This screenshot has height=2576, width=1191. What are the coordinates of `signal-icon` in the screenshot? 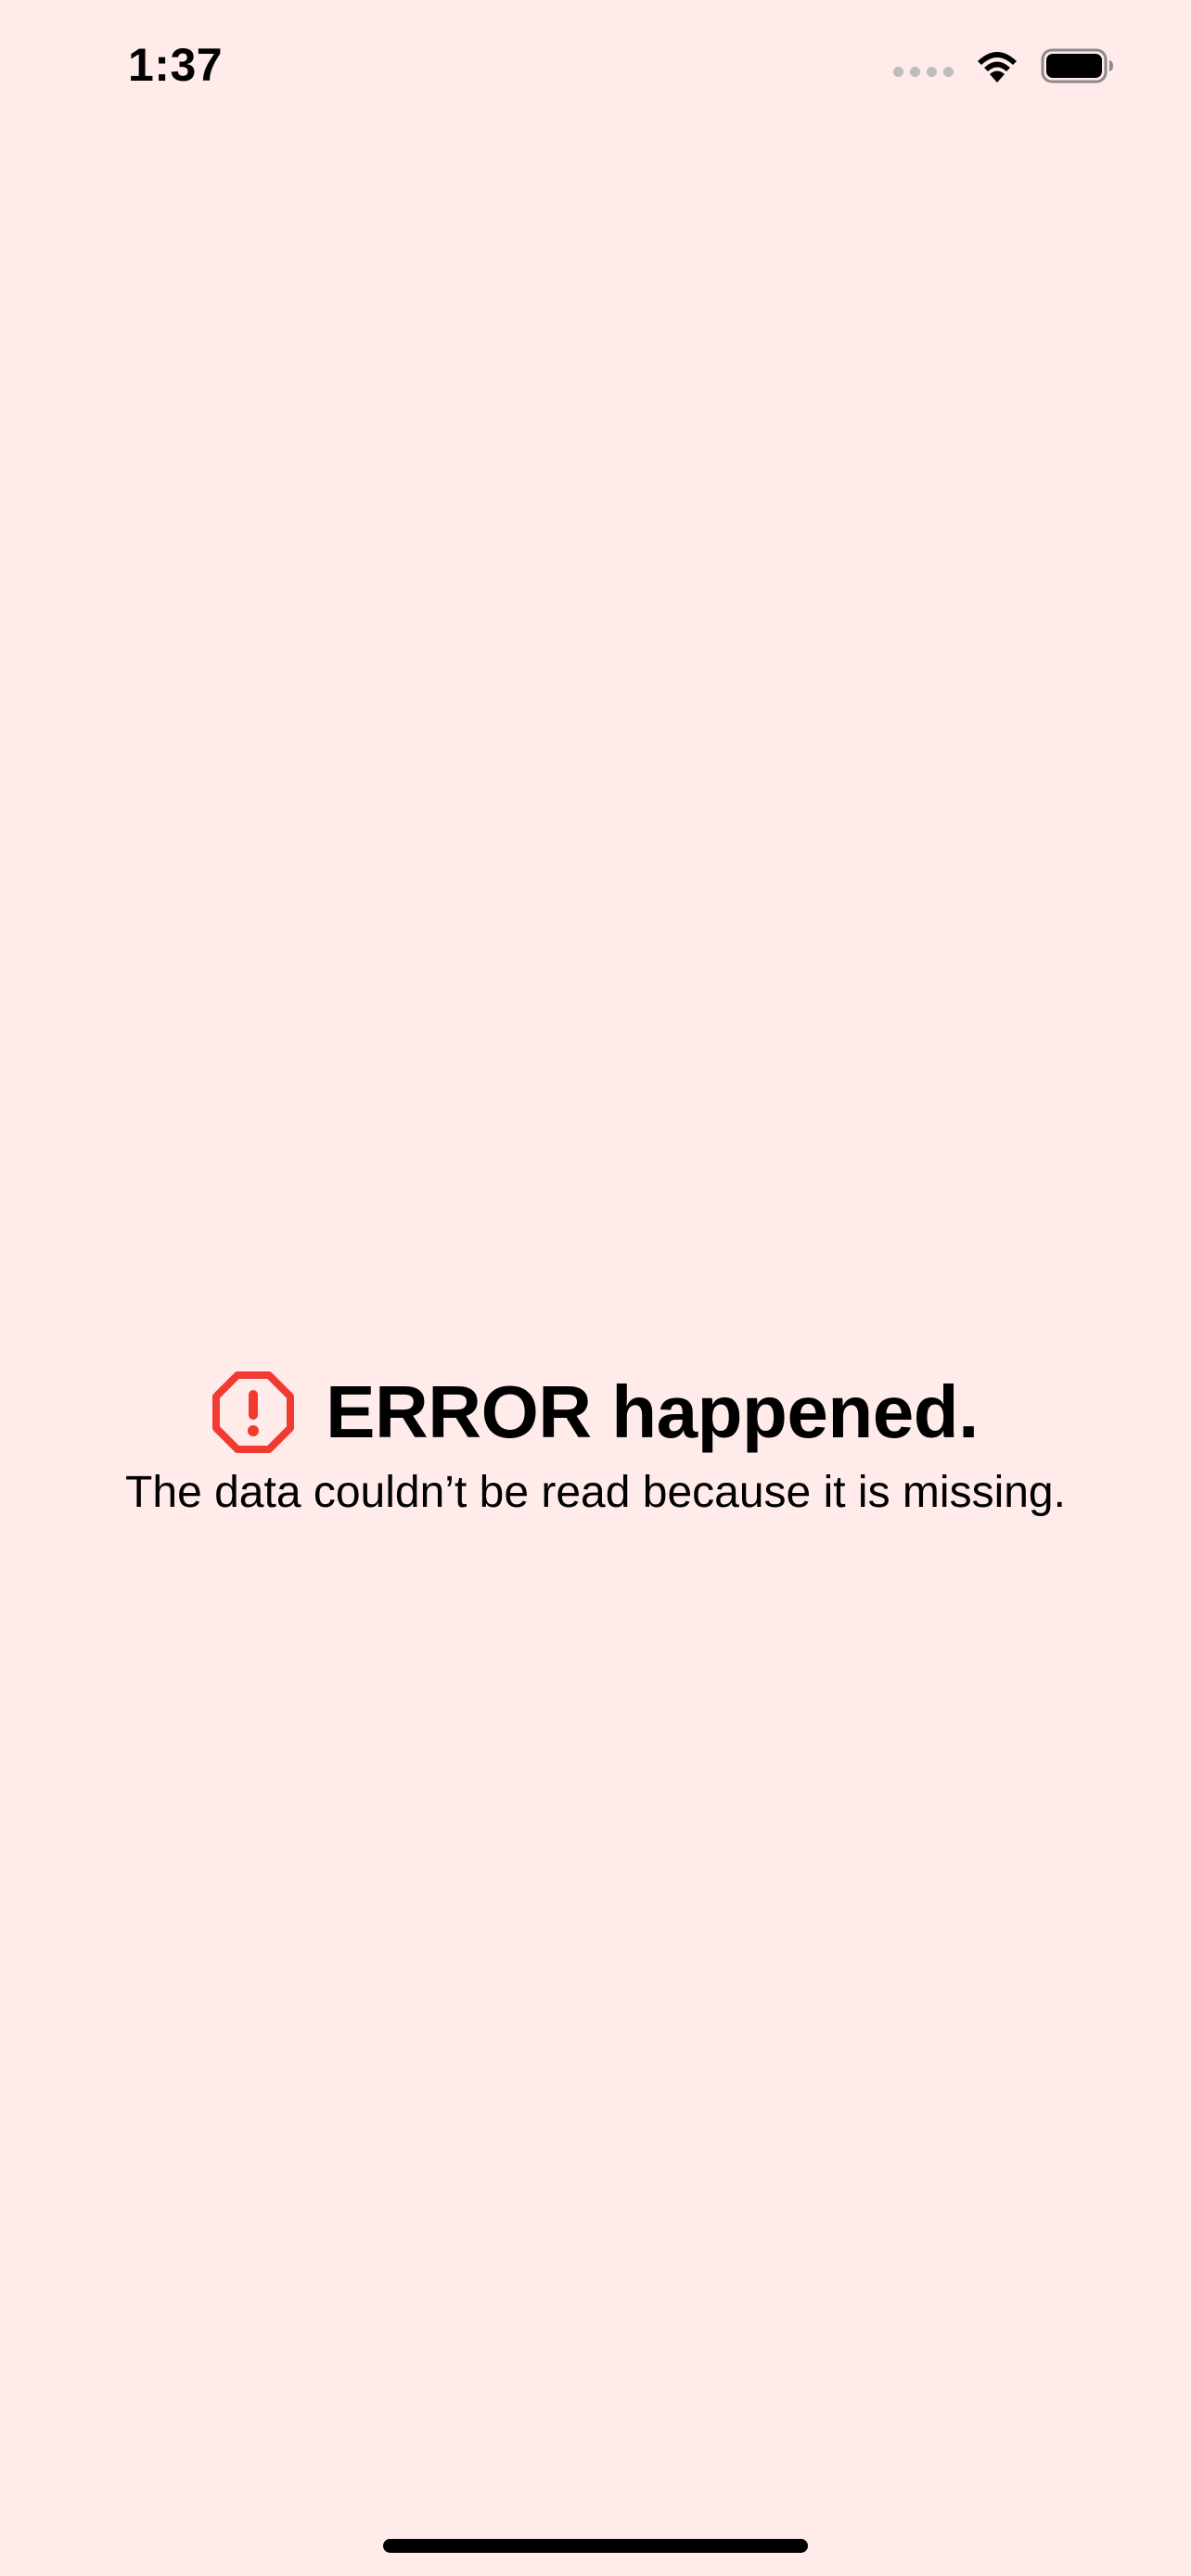 It's located at (923, 71).